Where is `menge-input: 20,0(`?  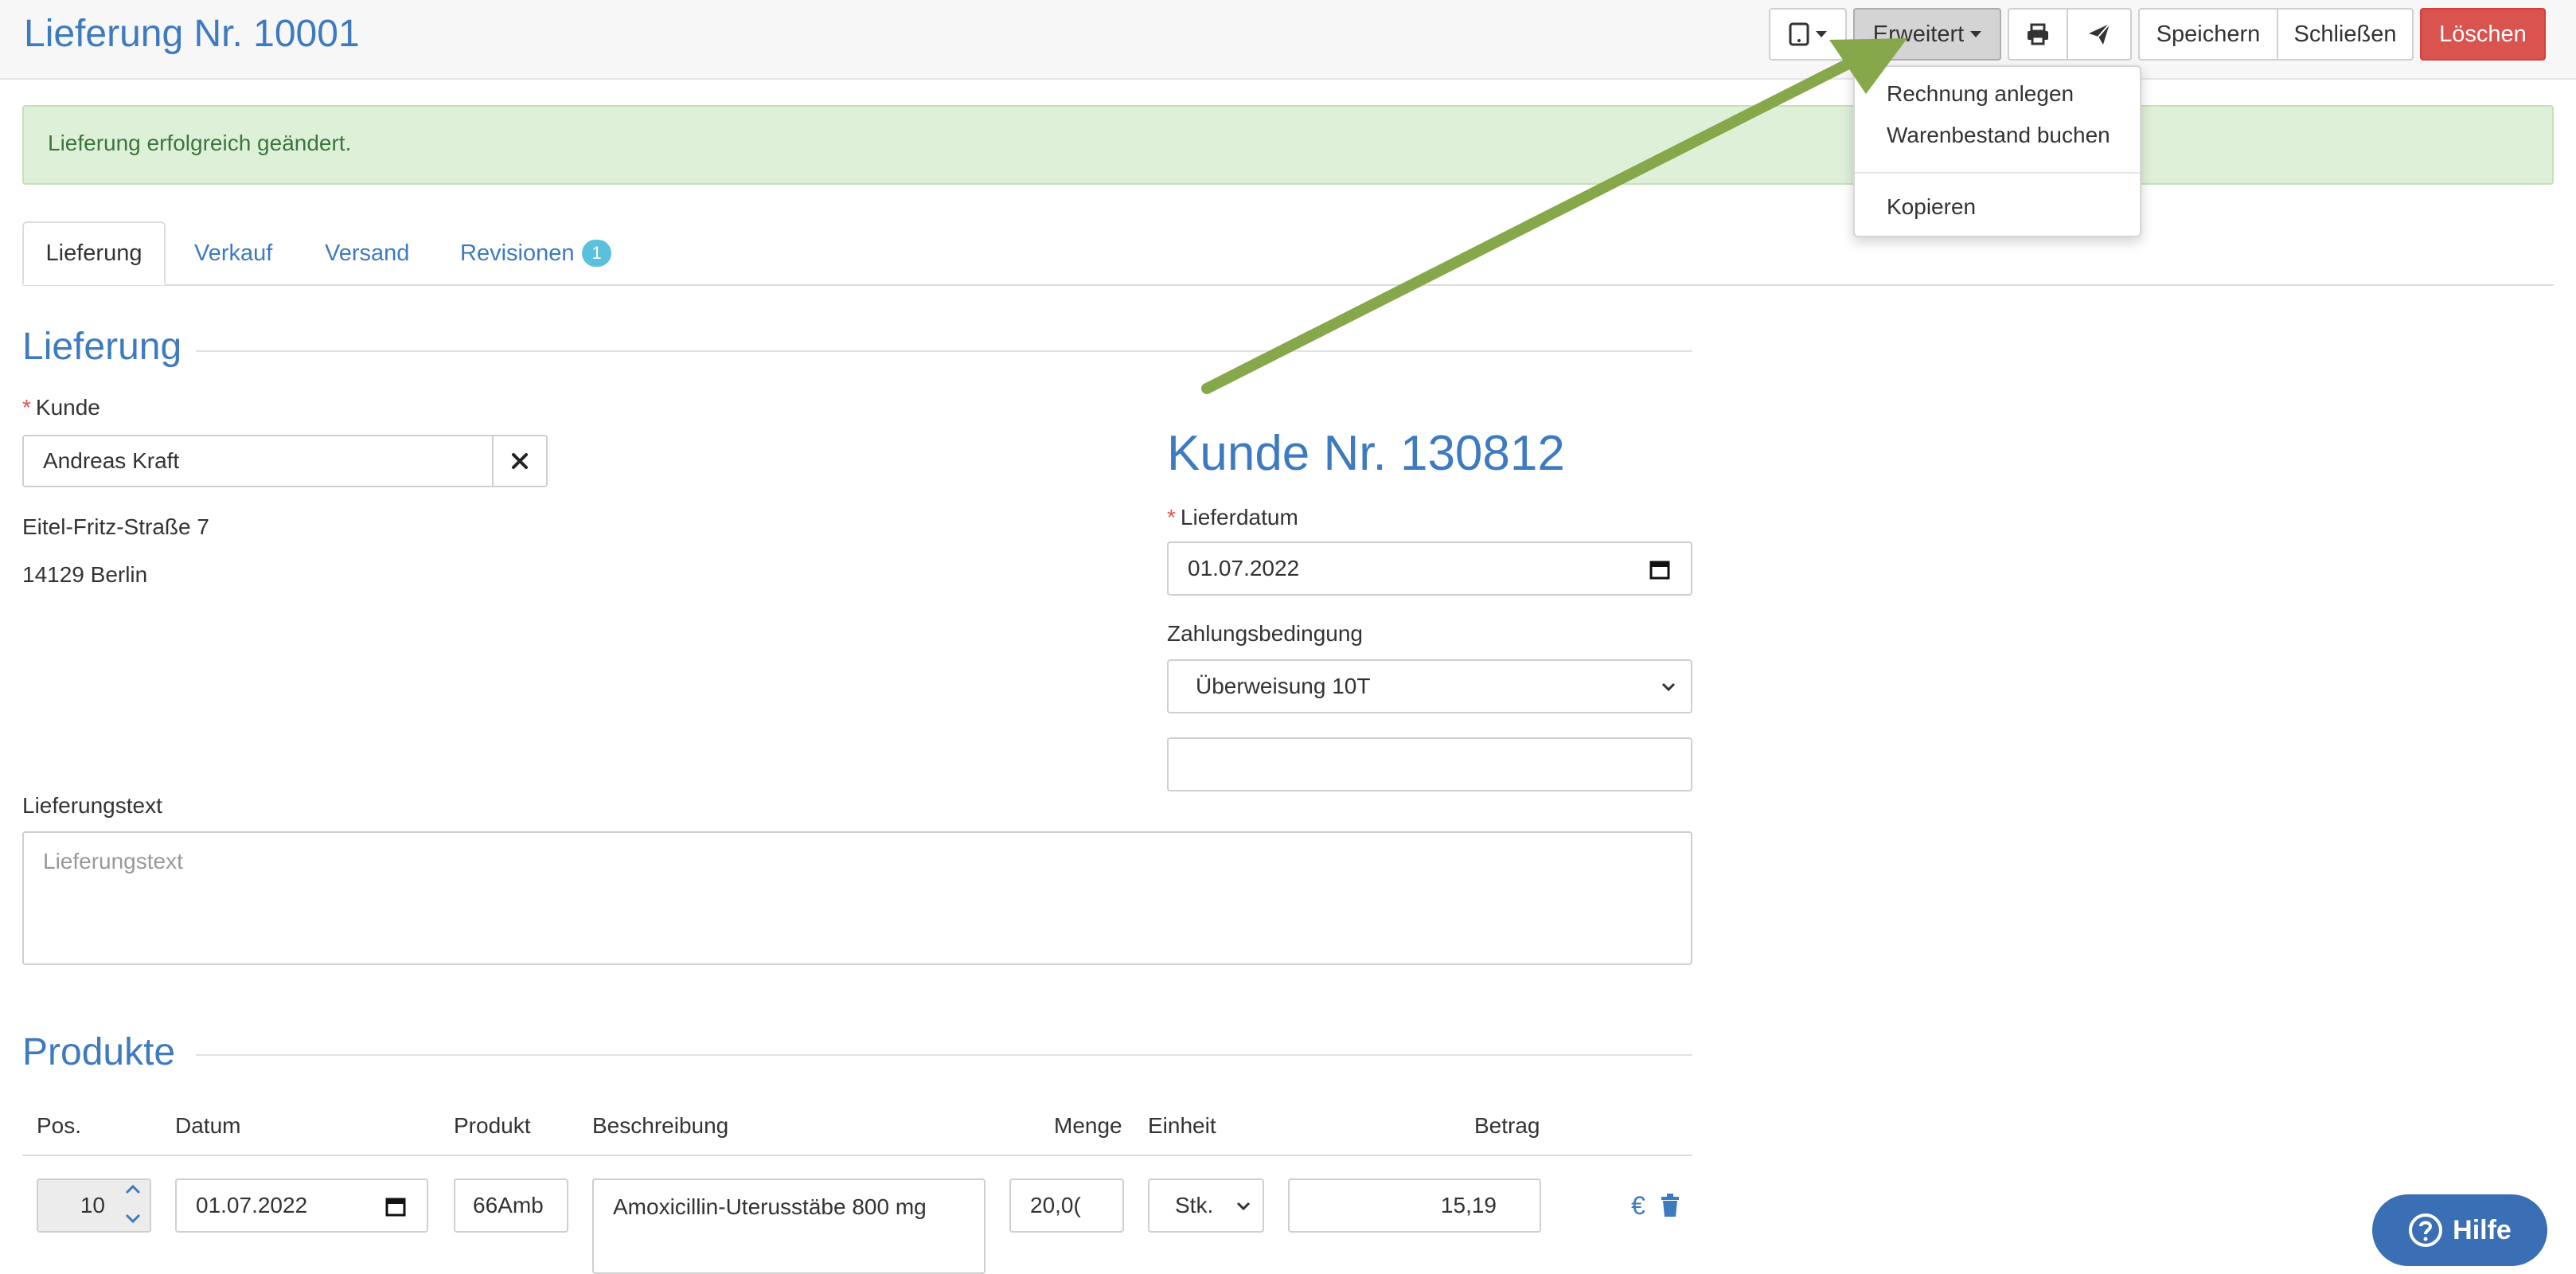 menge-input: 20,0( is located at coordinates (1066, 1205).